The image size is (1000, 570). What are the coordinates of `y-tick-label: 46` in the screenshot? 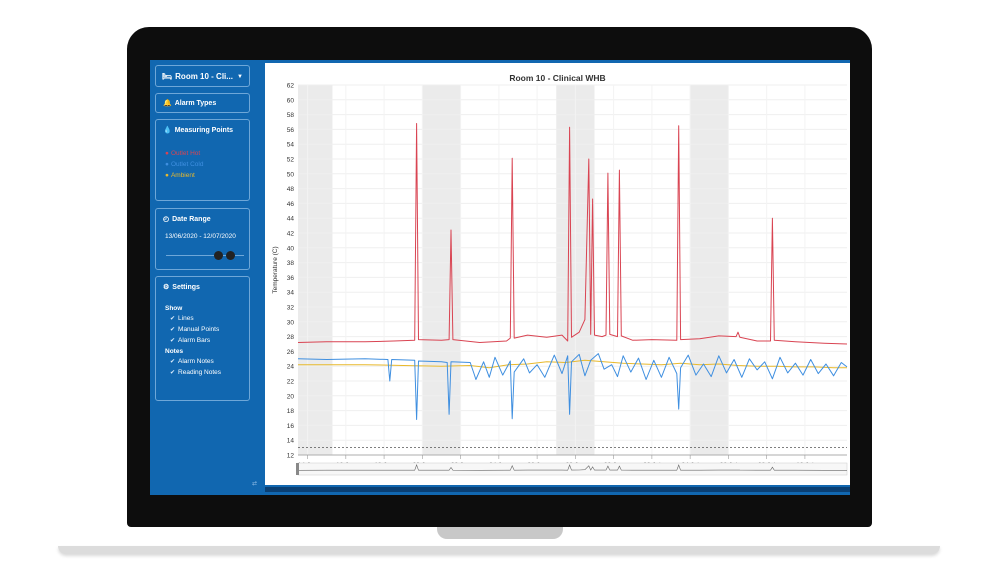 It's located at (291, 204).